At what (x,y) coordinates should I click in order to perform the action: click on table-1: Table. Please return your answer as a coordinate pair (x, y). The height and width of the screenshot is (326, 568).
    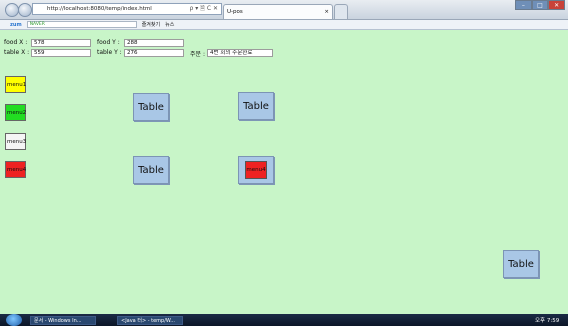
    Looking at the image, I should click on (151, 107).